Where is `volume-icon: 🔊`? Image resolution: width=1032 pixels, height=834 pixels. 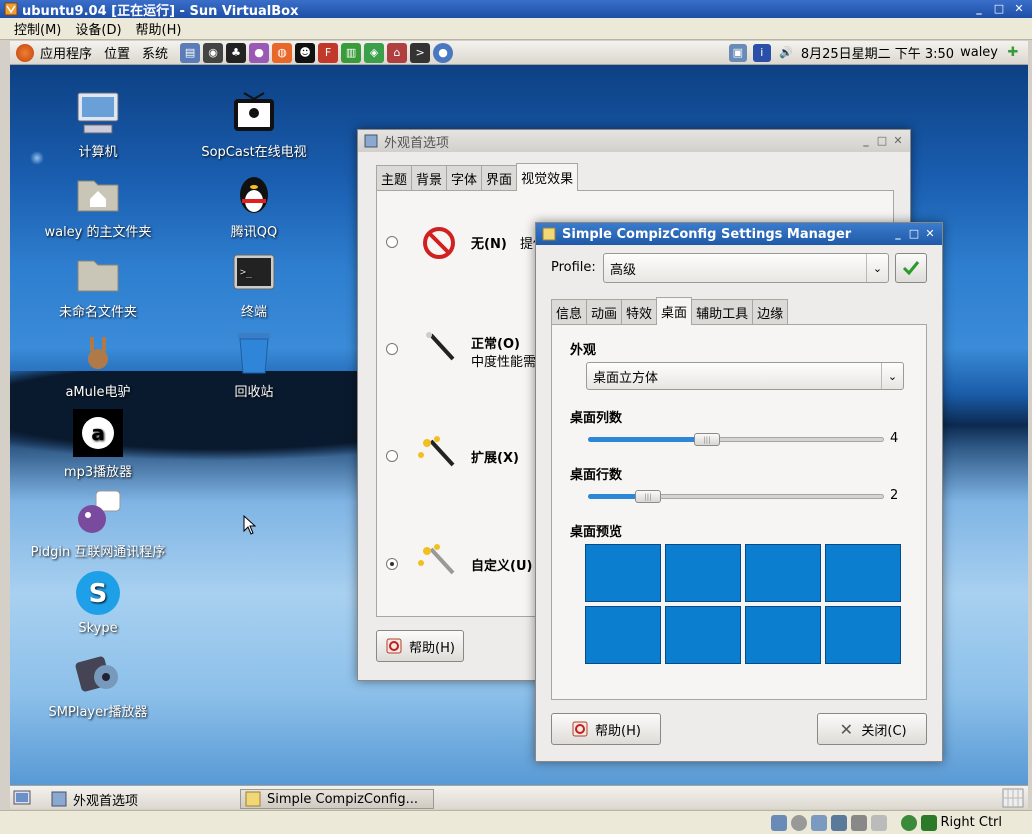
volume-icon: 🔊 is located at coordinates (786, 53).